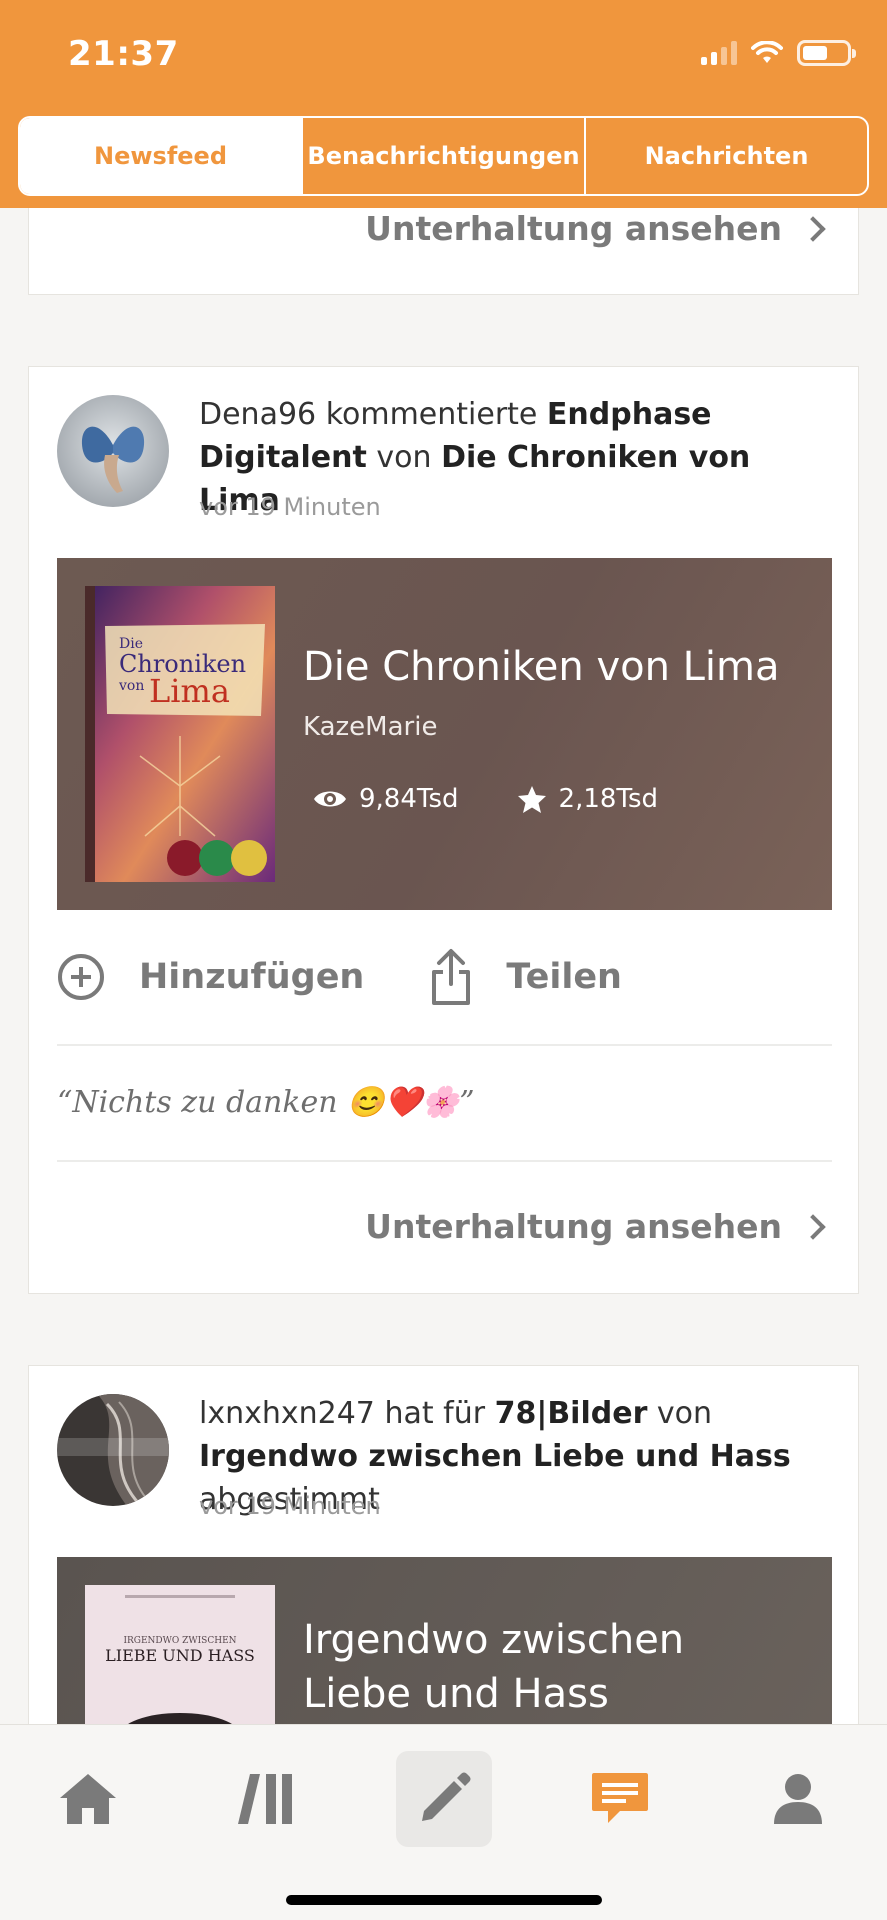 This screenshot has height=1920, width=887. I want to click on status-icons, so click(778, 53).